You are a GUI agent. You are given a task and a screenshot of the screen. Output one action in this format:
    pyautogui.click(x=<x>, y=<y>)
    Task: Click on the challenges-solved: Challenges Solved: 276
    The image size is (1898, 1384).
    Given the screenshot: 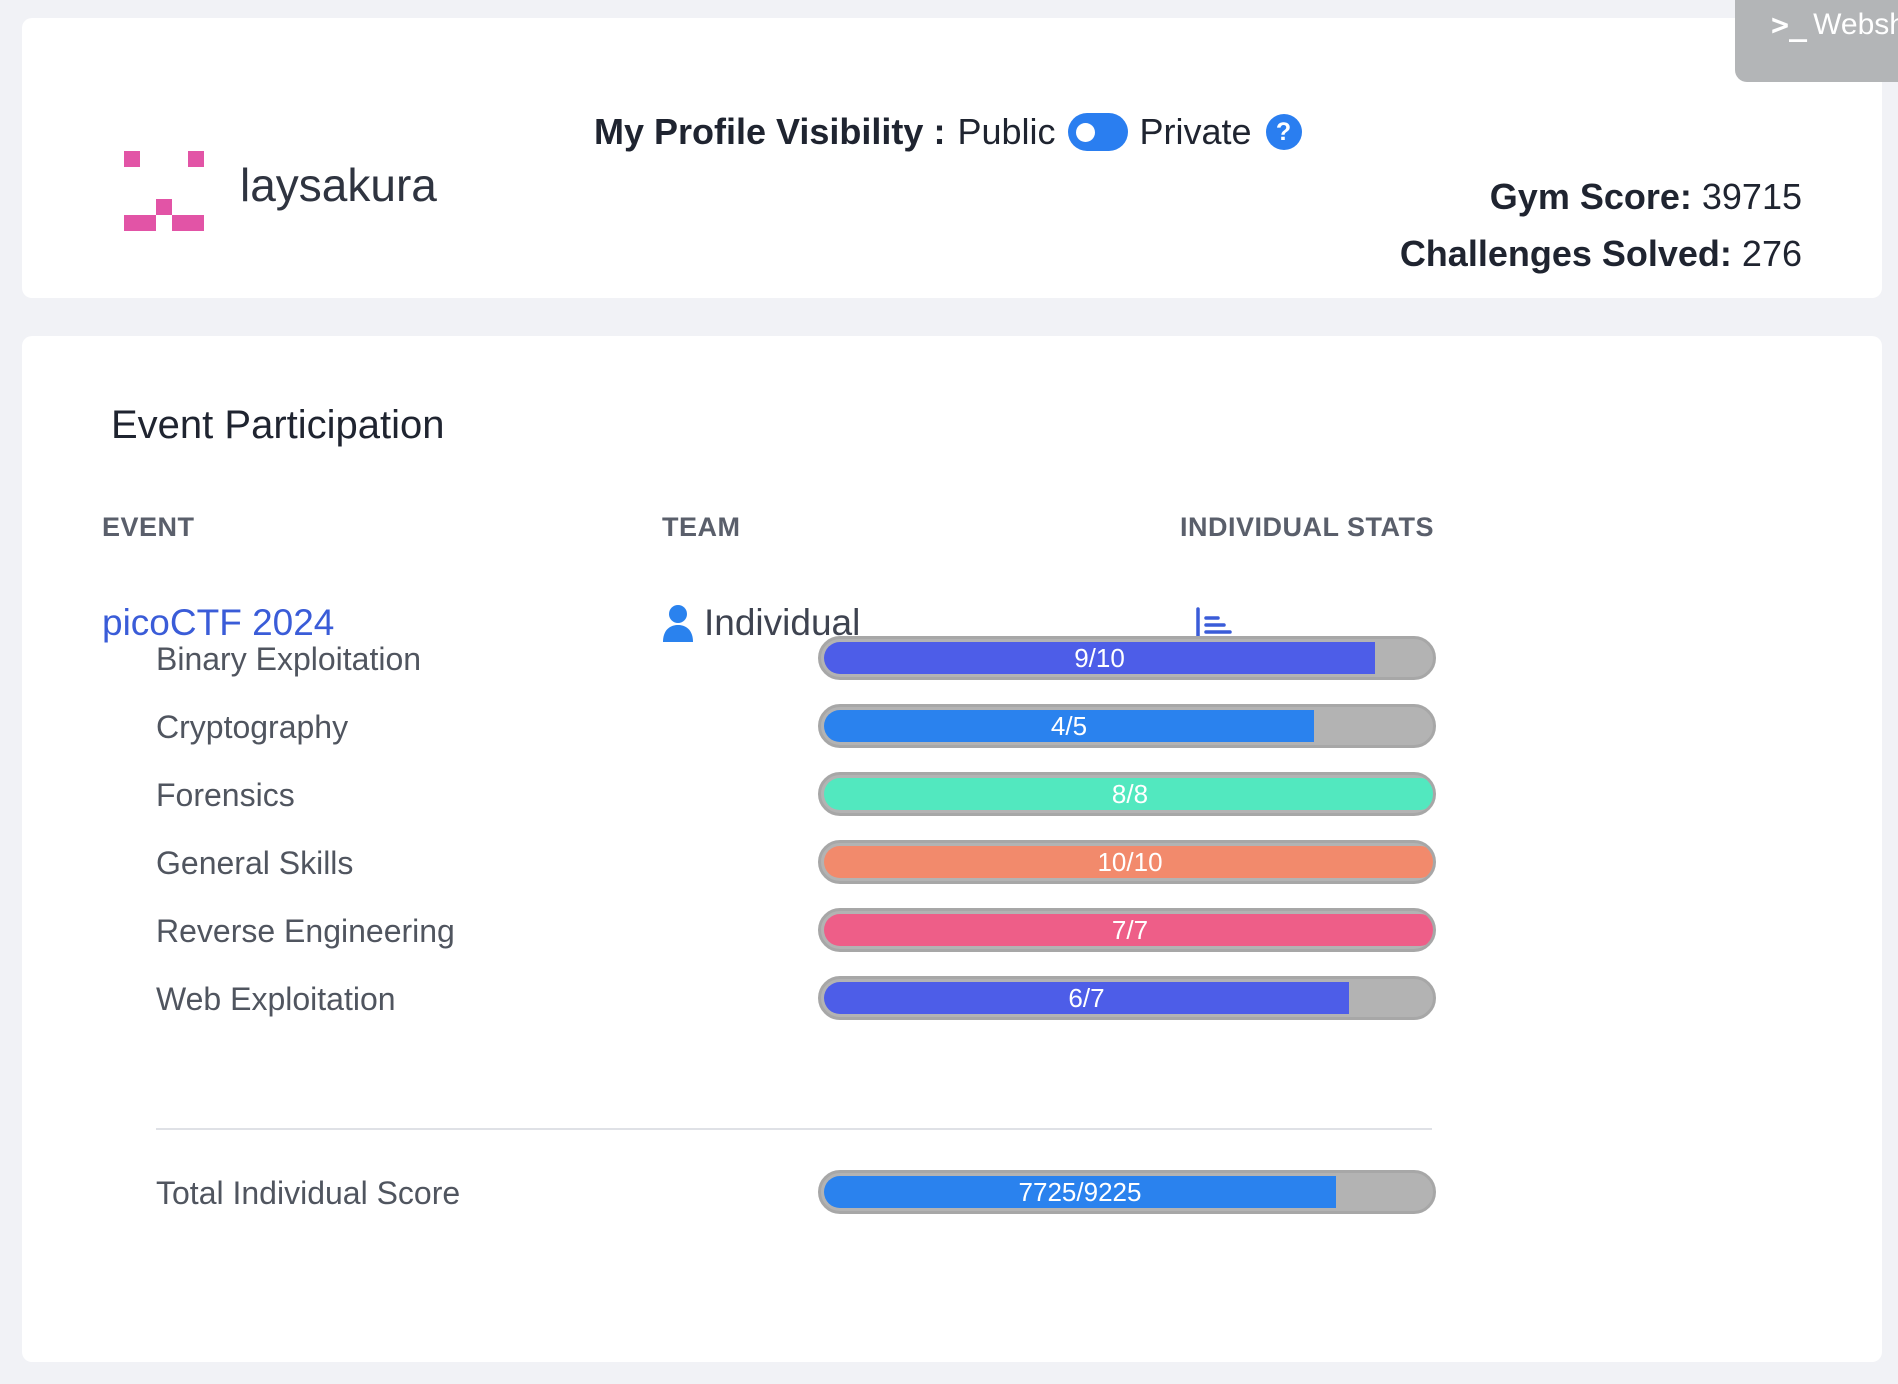 What is the action you would take?
    pyautogui.click(x=1601, y=253)
    